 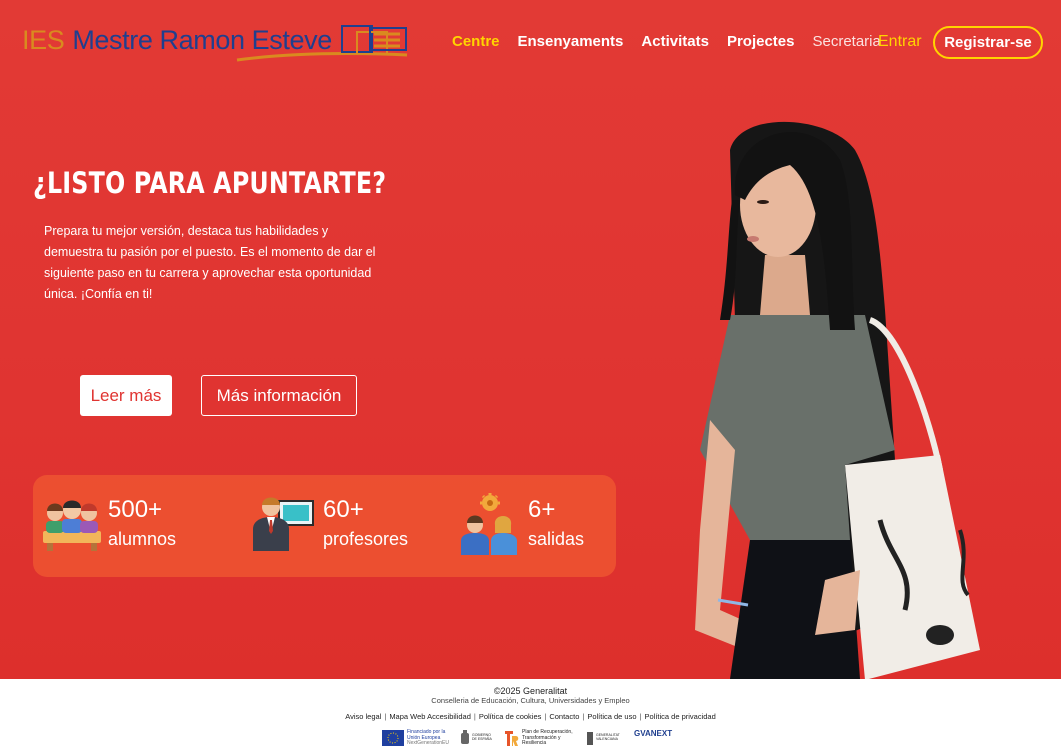 What do you see at coordinates (590, 738) in the screenshot?
I see `gva-crest-icon` at bounding box center [590, 738].